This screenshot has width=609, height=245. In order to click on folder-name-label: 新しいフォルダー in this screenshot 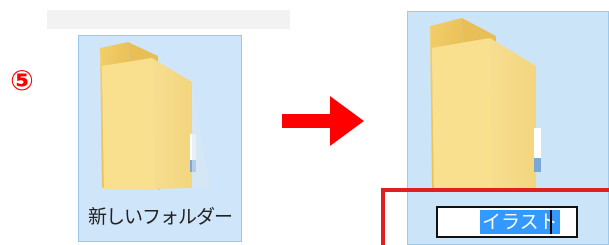, I will do `click(160, 217)`.